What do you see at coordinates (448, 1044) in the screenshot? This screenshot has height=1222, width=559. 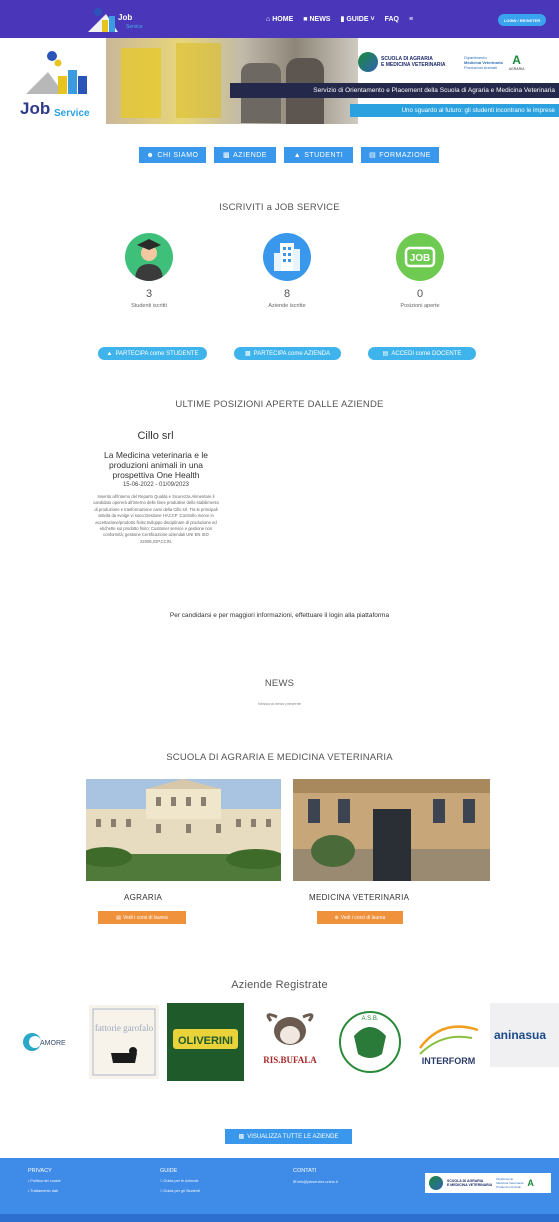 I see `company-logo: INTERFORM` at bounding box center [448, 1044].